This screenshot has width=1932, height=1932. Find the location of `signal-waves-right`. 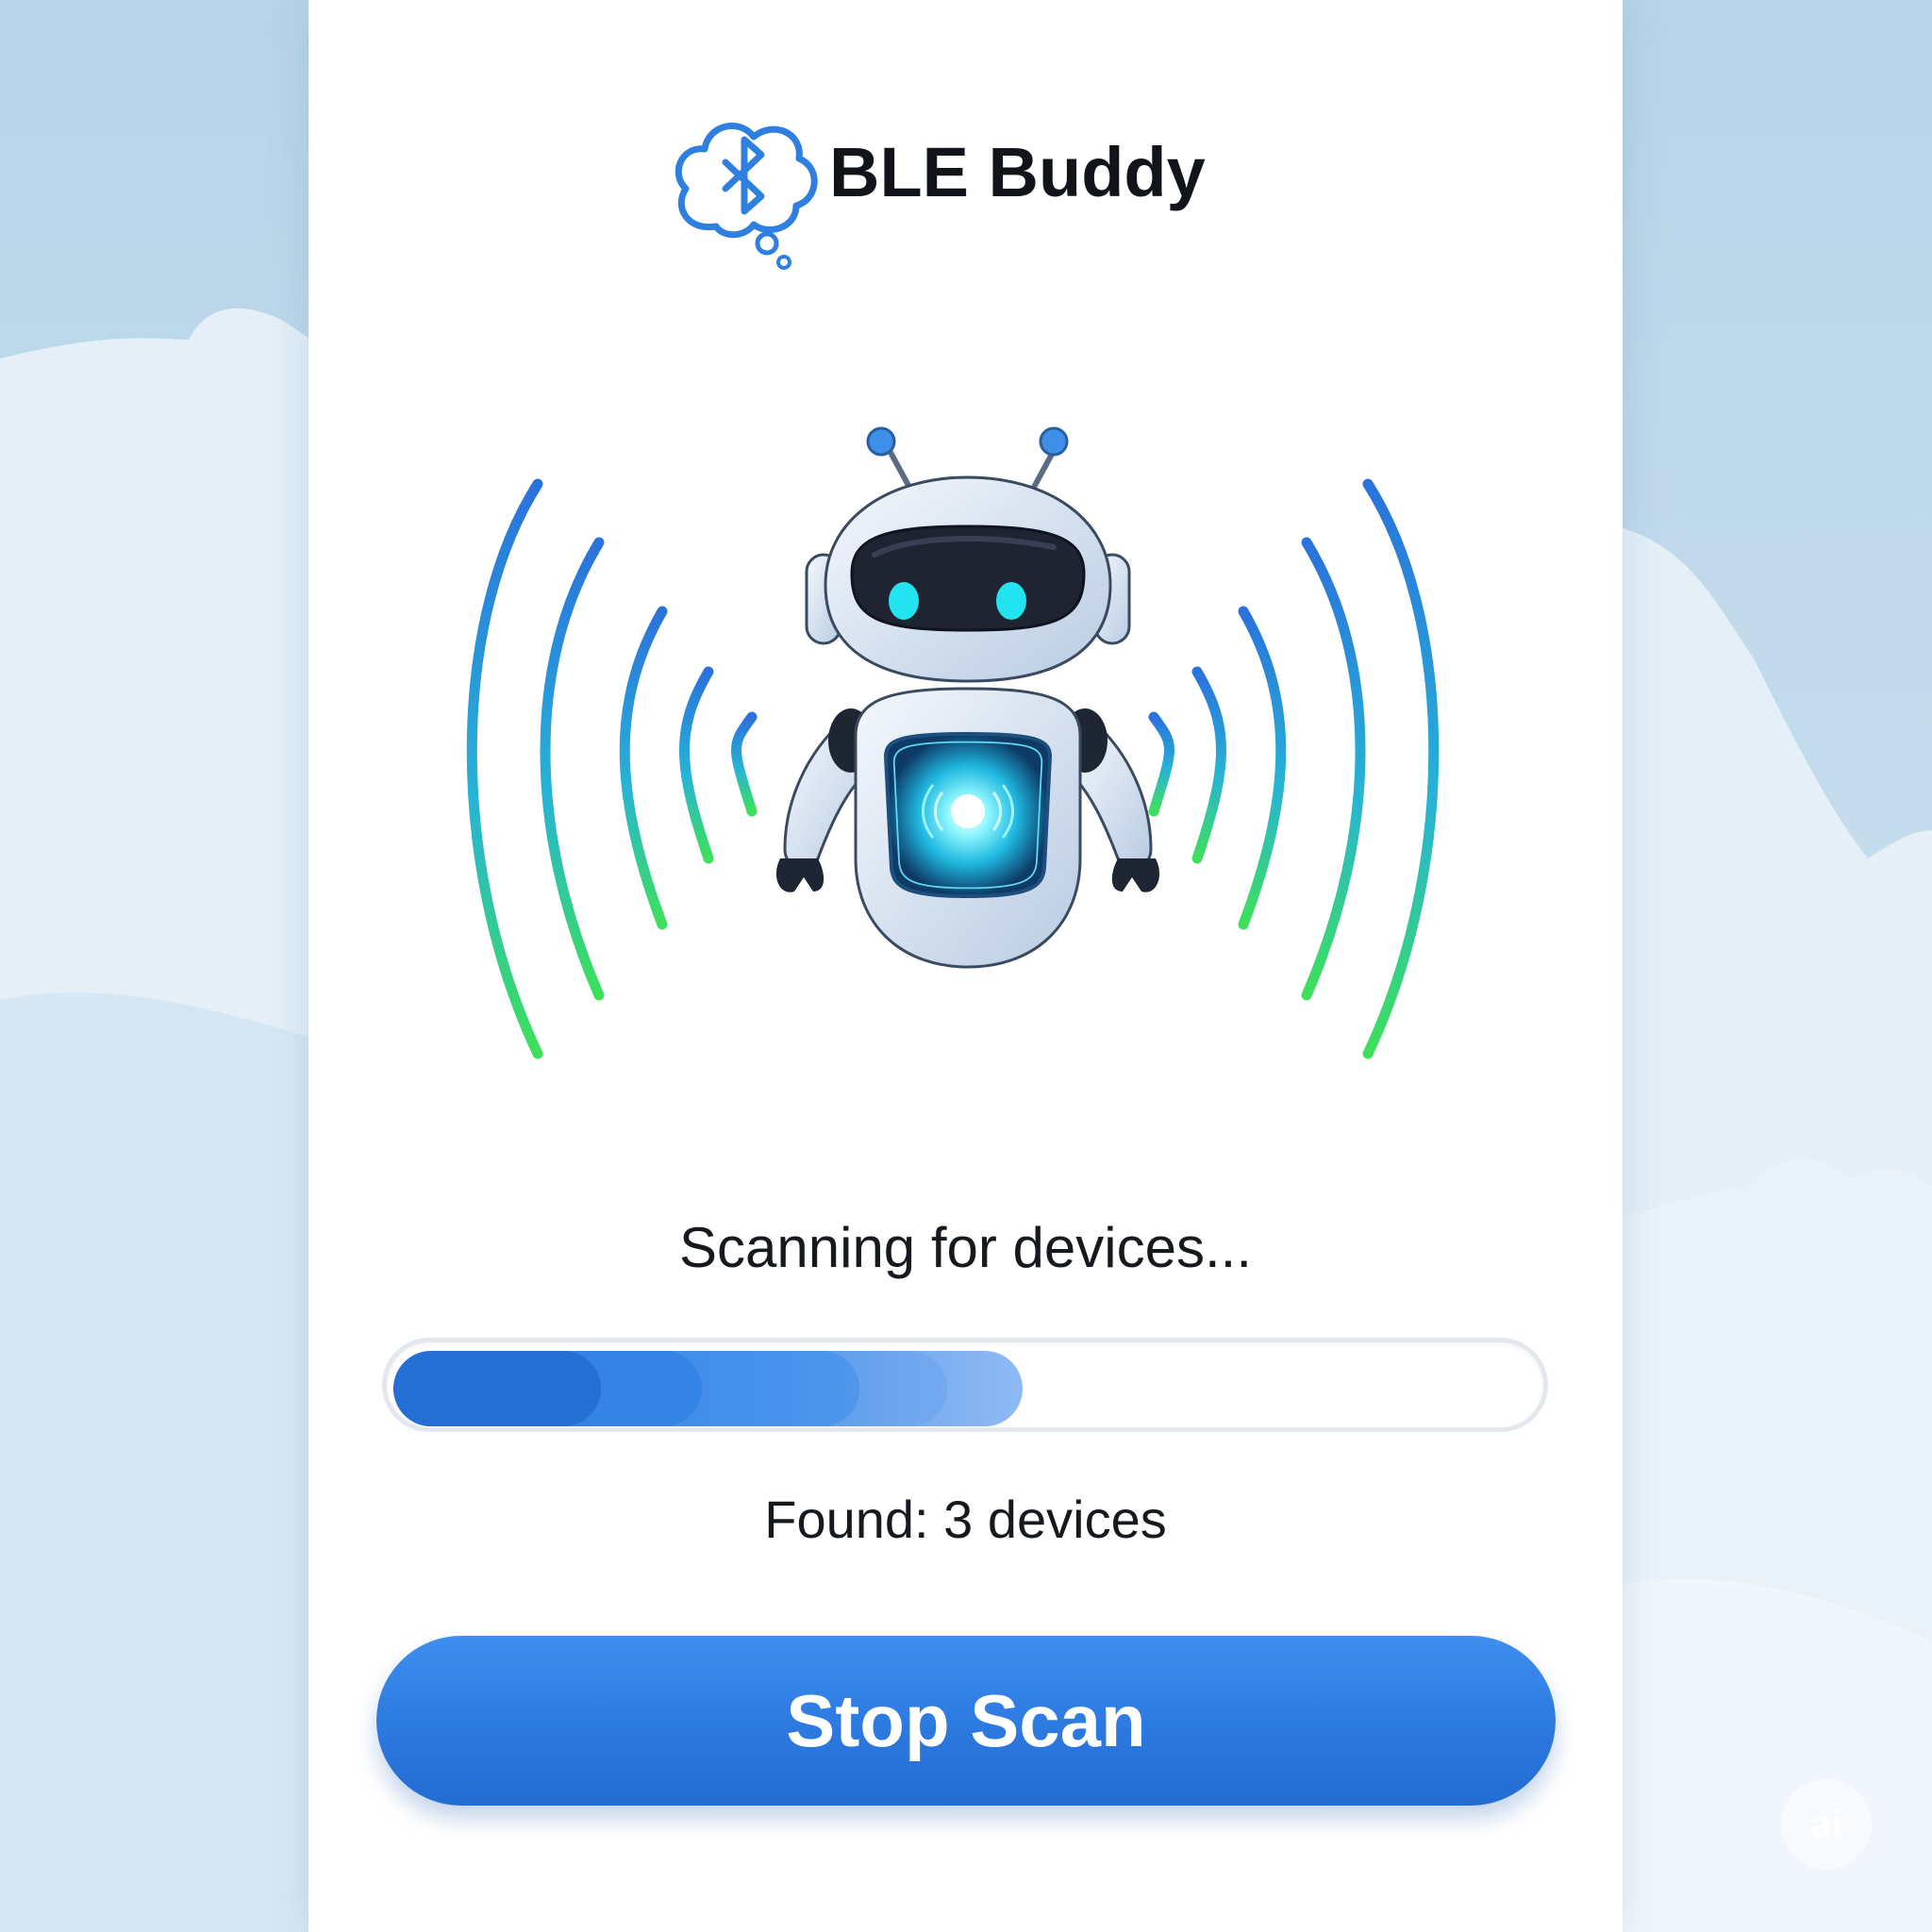

signal-waves-right is located at coordinates (1294, 768).